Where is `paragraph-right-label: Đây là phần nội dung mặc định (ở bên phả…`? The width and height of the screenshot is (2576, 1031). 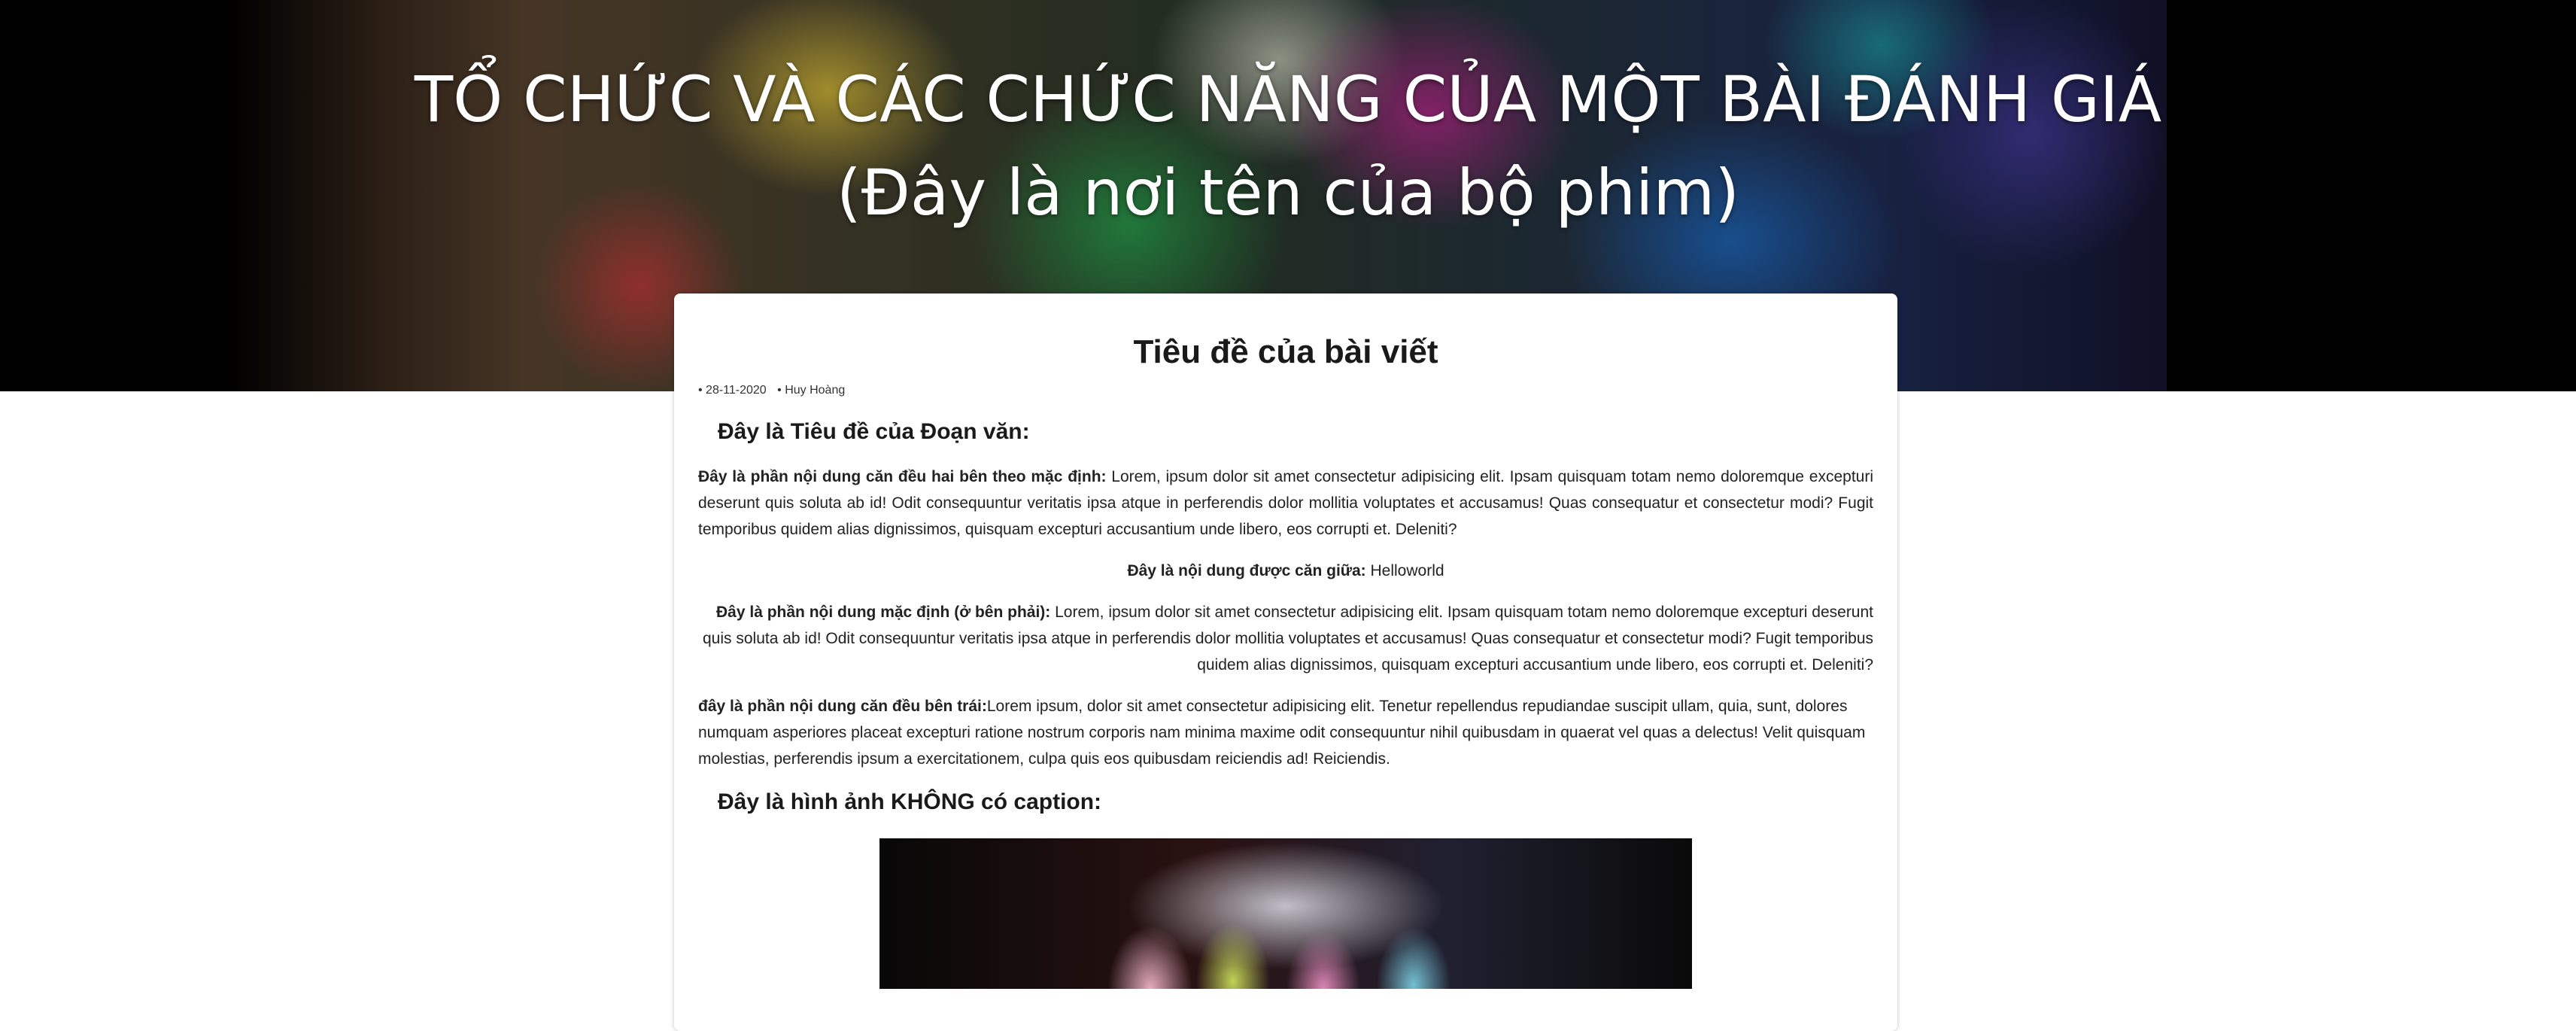 paragraph-right-label: Đây là phần nội dung mặc định (ở bên phả… is located at coordinates (883, 612).